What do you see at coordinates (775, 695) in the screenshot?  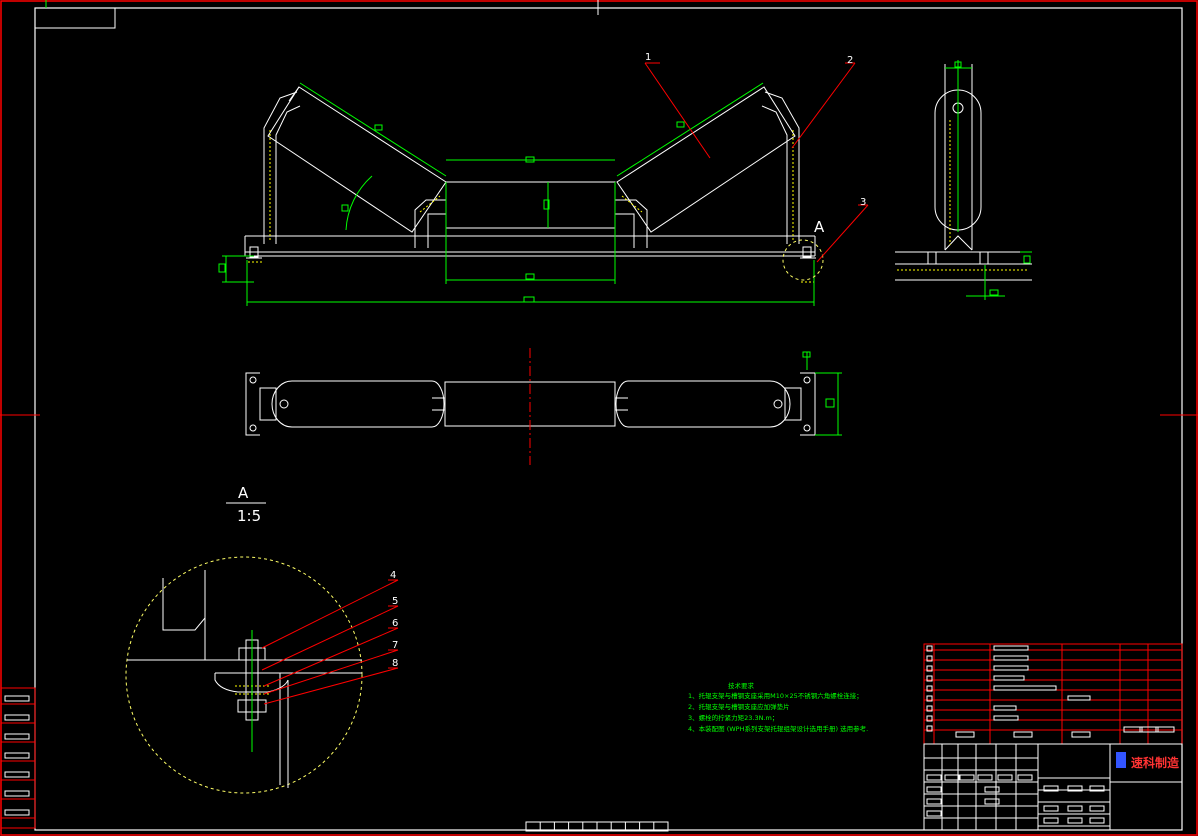 I see `tech-note-1: 1、托辊支架与槽钢支座采用M10×25不锈钢六角螺栓连接；` at bounding box center [775, 695].